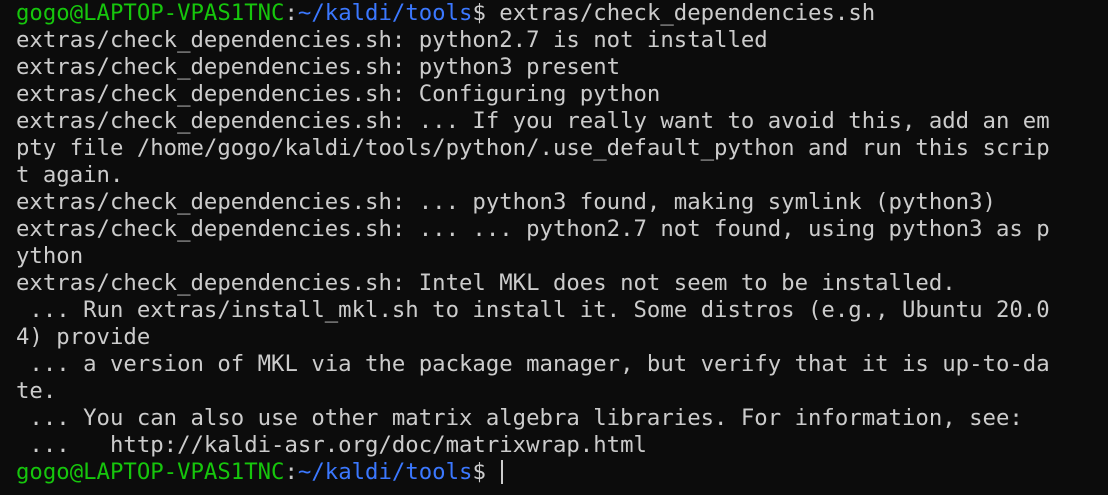 The image size is (1108, 495). What do you see at coordinates (36, 391) in the screenshot?
I see `output-line: te.` at bounding box center [36, 391].